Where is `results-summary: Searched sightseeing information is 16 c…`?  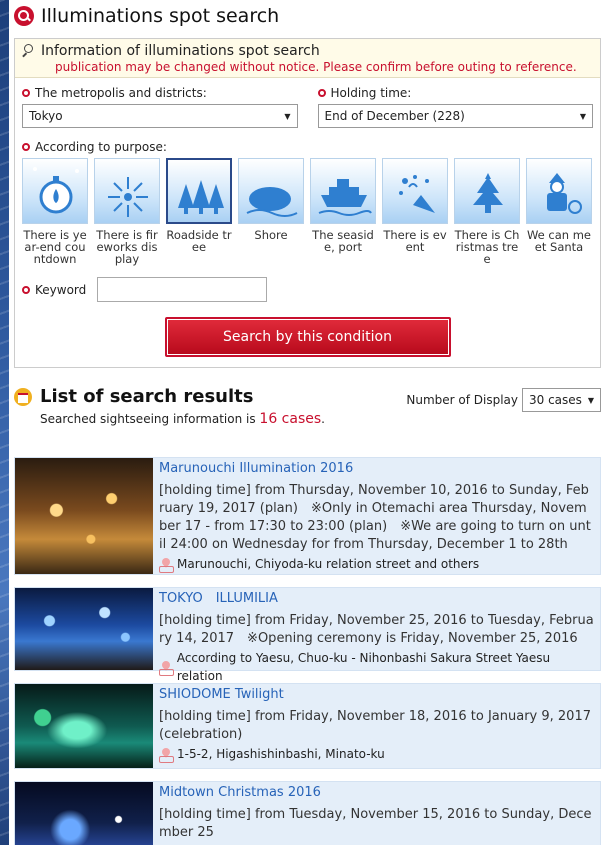
results-summary: Searched sightseeing information is 16 c… is located at coordinates (182, 419).